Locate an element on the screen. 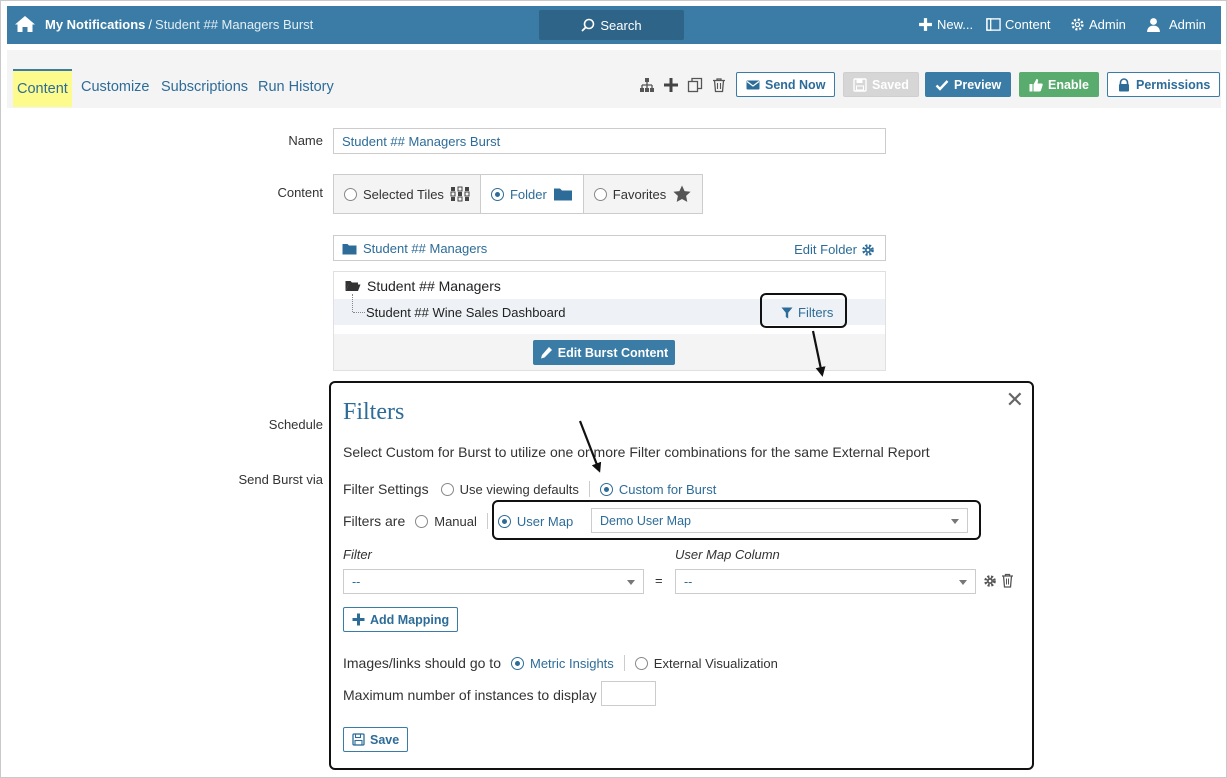 This screenshot has width=1227, height=778. custom-for-burst-option: Custom for Burst is located at coordinates (657, 489).